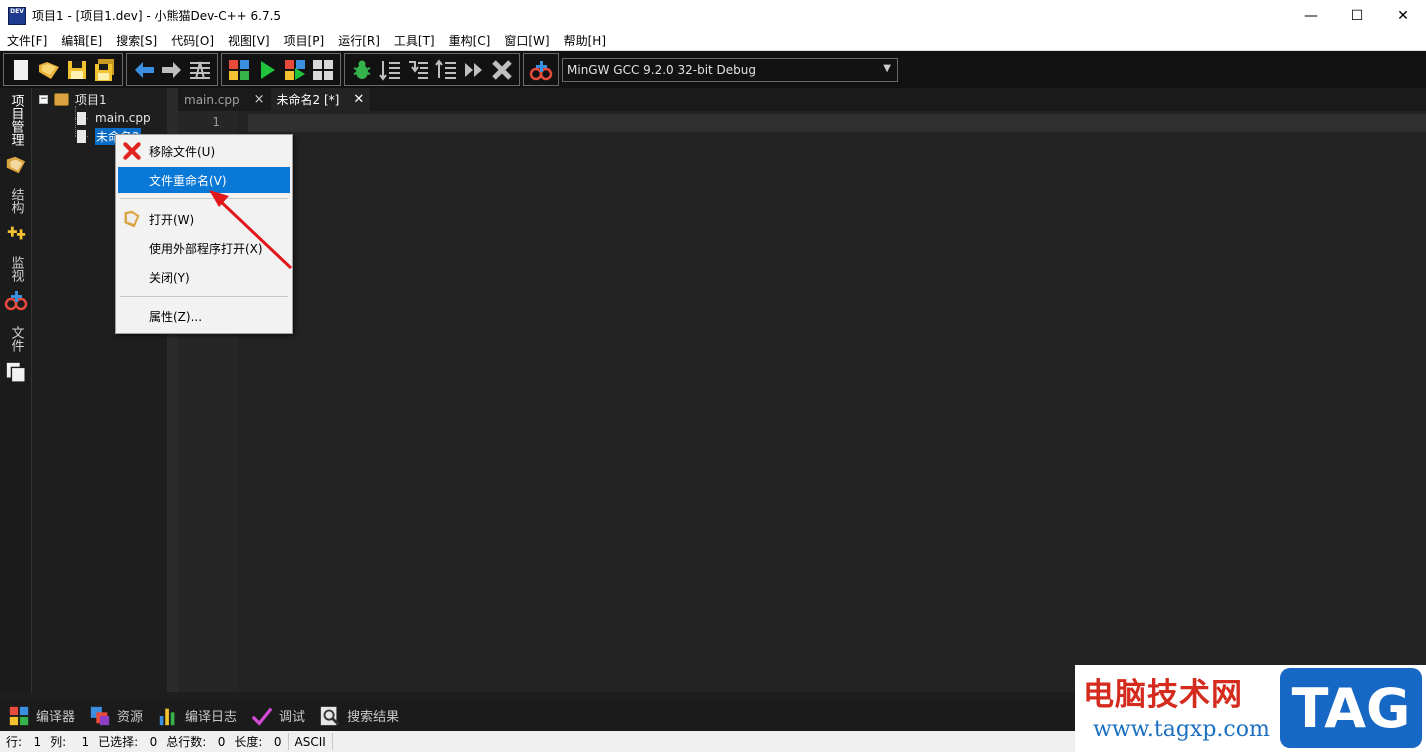 Image resolution: width=1426 pixels, height=752 pixels. I want to click on resources-icon, so click(100, 715).